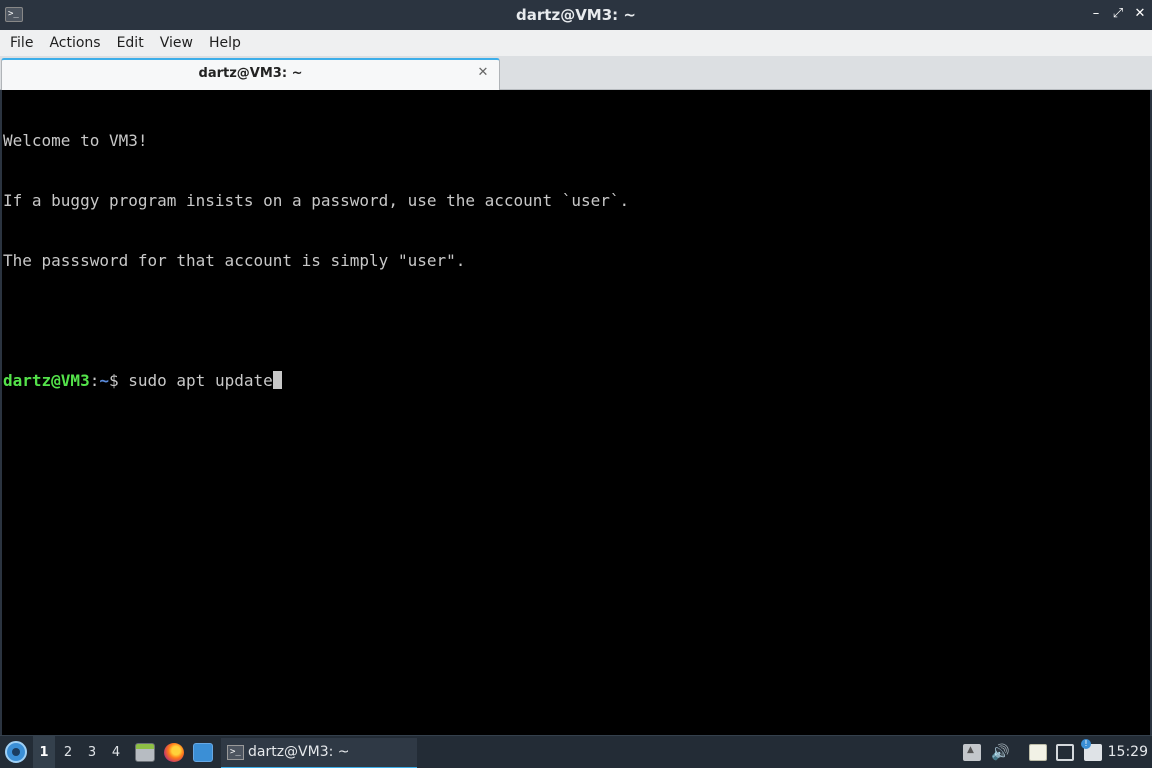 The width and height of the screenshot is (1152, 768). Describe the element at coordinates (1038, 752) in the screenshot. I see `clipboard-icon` at that location.